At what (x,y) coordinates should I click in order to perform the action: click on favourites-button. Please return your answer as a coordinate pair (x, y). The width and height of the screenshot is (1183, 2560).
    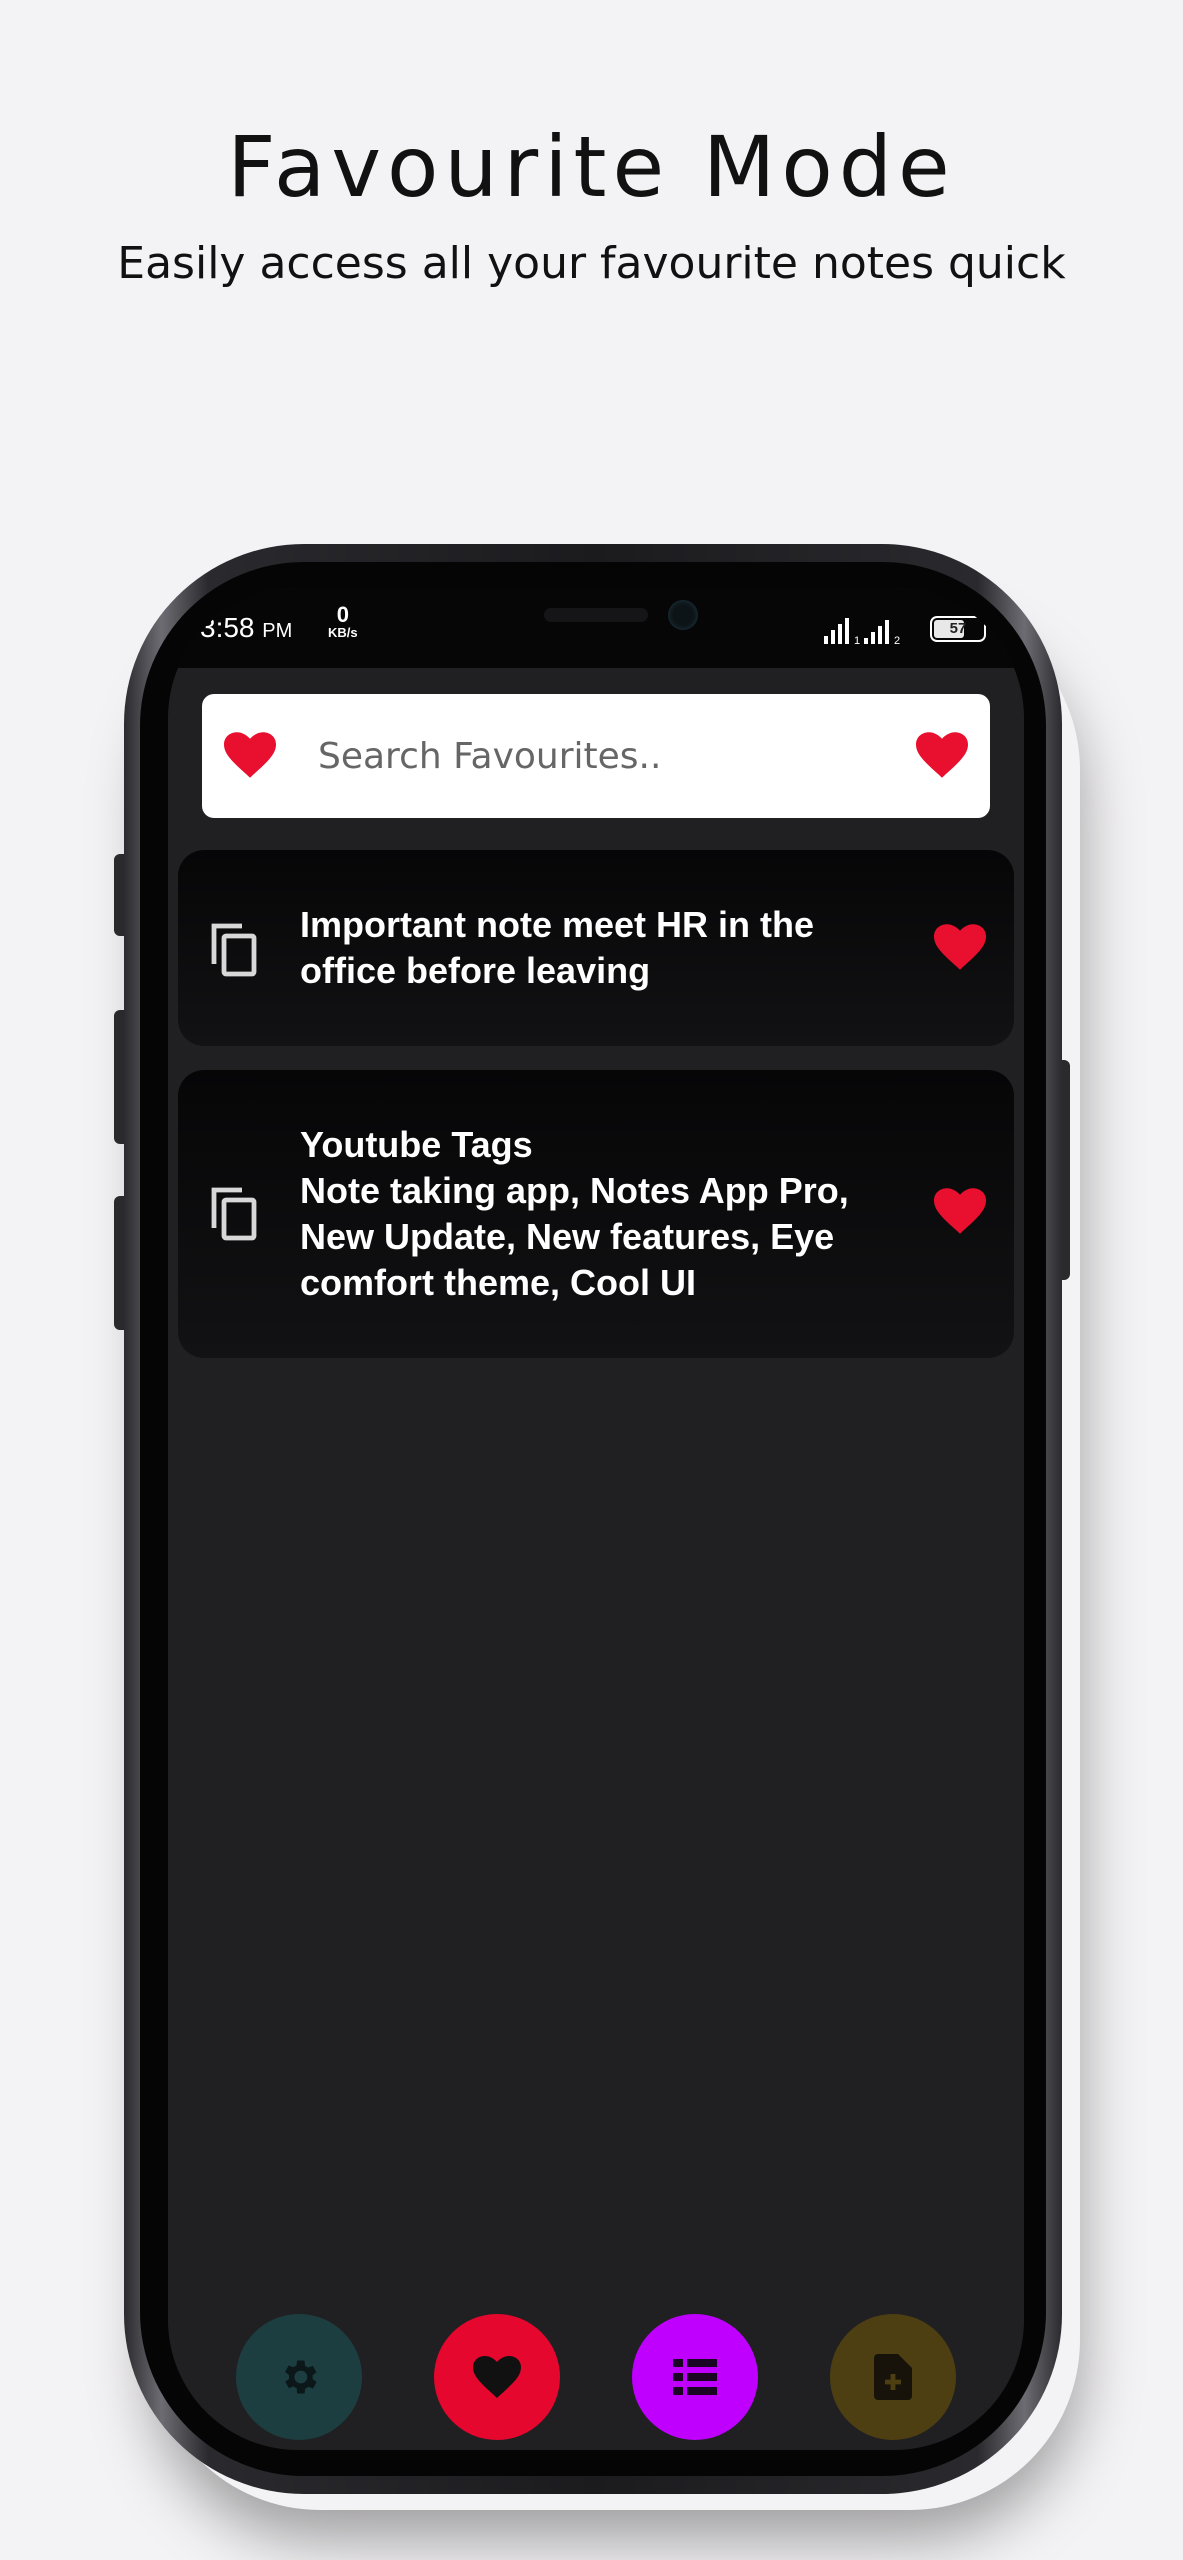
    Looking at the image, I should click on (497, 2377).